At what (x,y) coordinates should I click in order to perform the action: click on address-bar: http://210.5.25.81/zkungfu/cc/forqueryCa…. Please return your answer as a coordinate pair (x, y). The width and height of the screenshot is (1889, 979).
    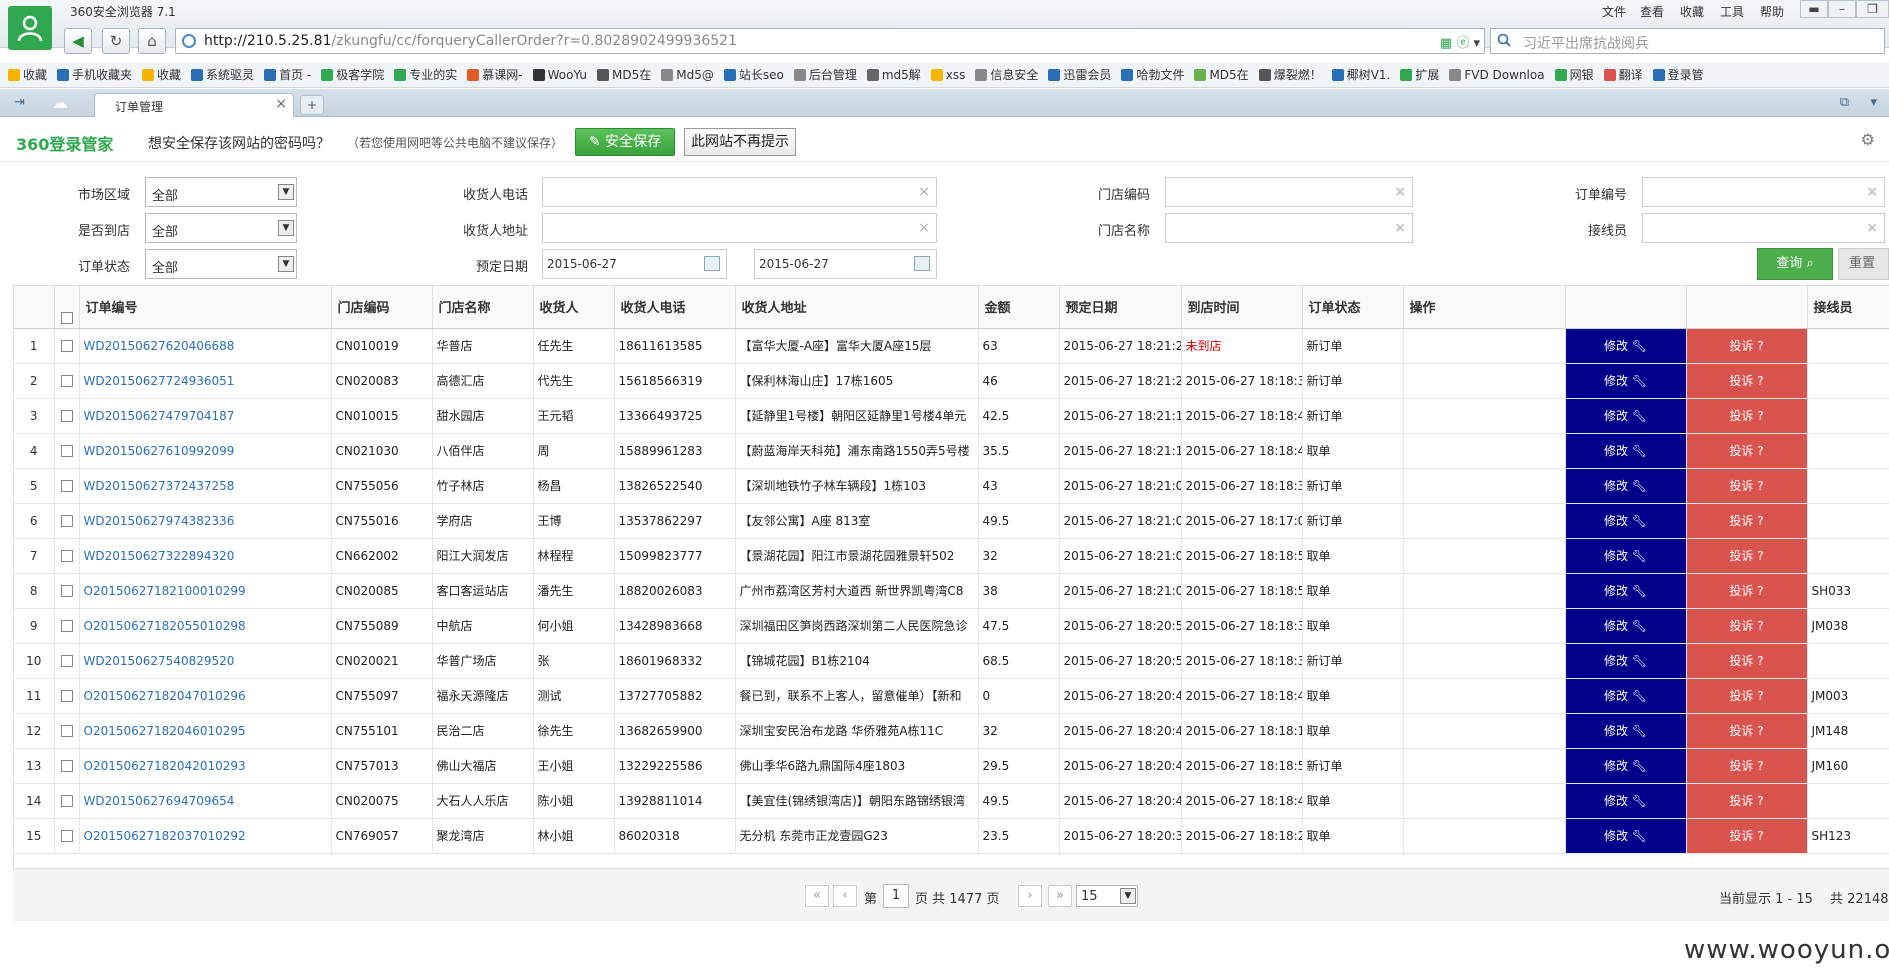
    Looking at the image, I should click on (830, 41).